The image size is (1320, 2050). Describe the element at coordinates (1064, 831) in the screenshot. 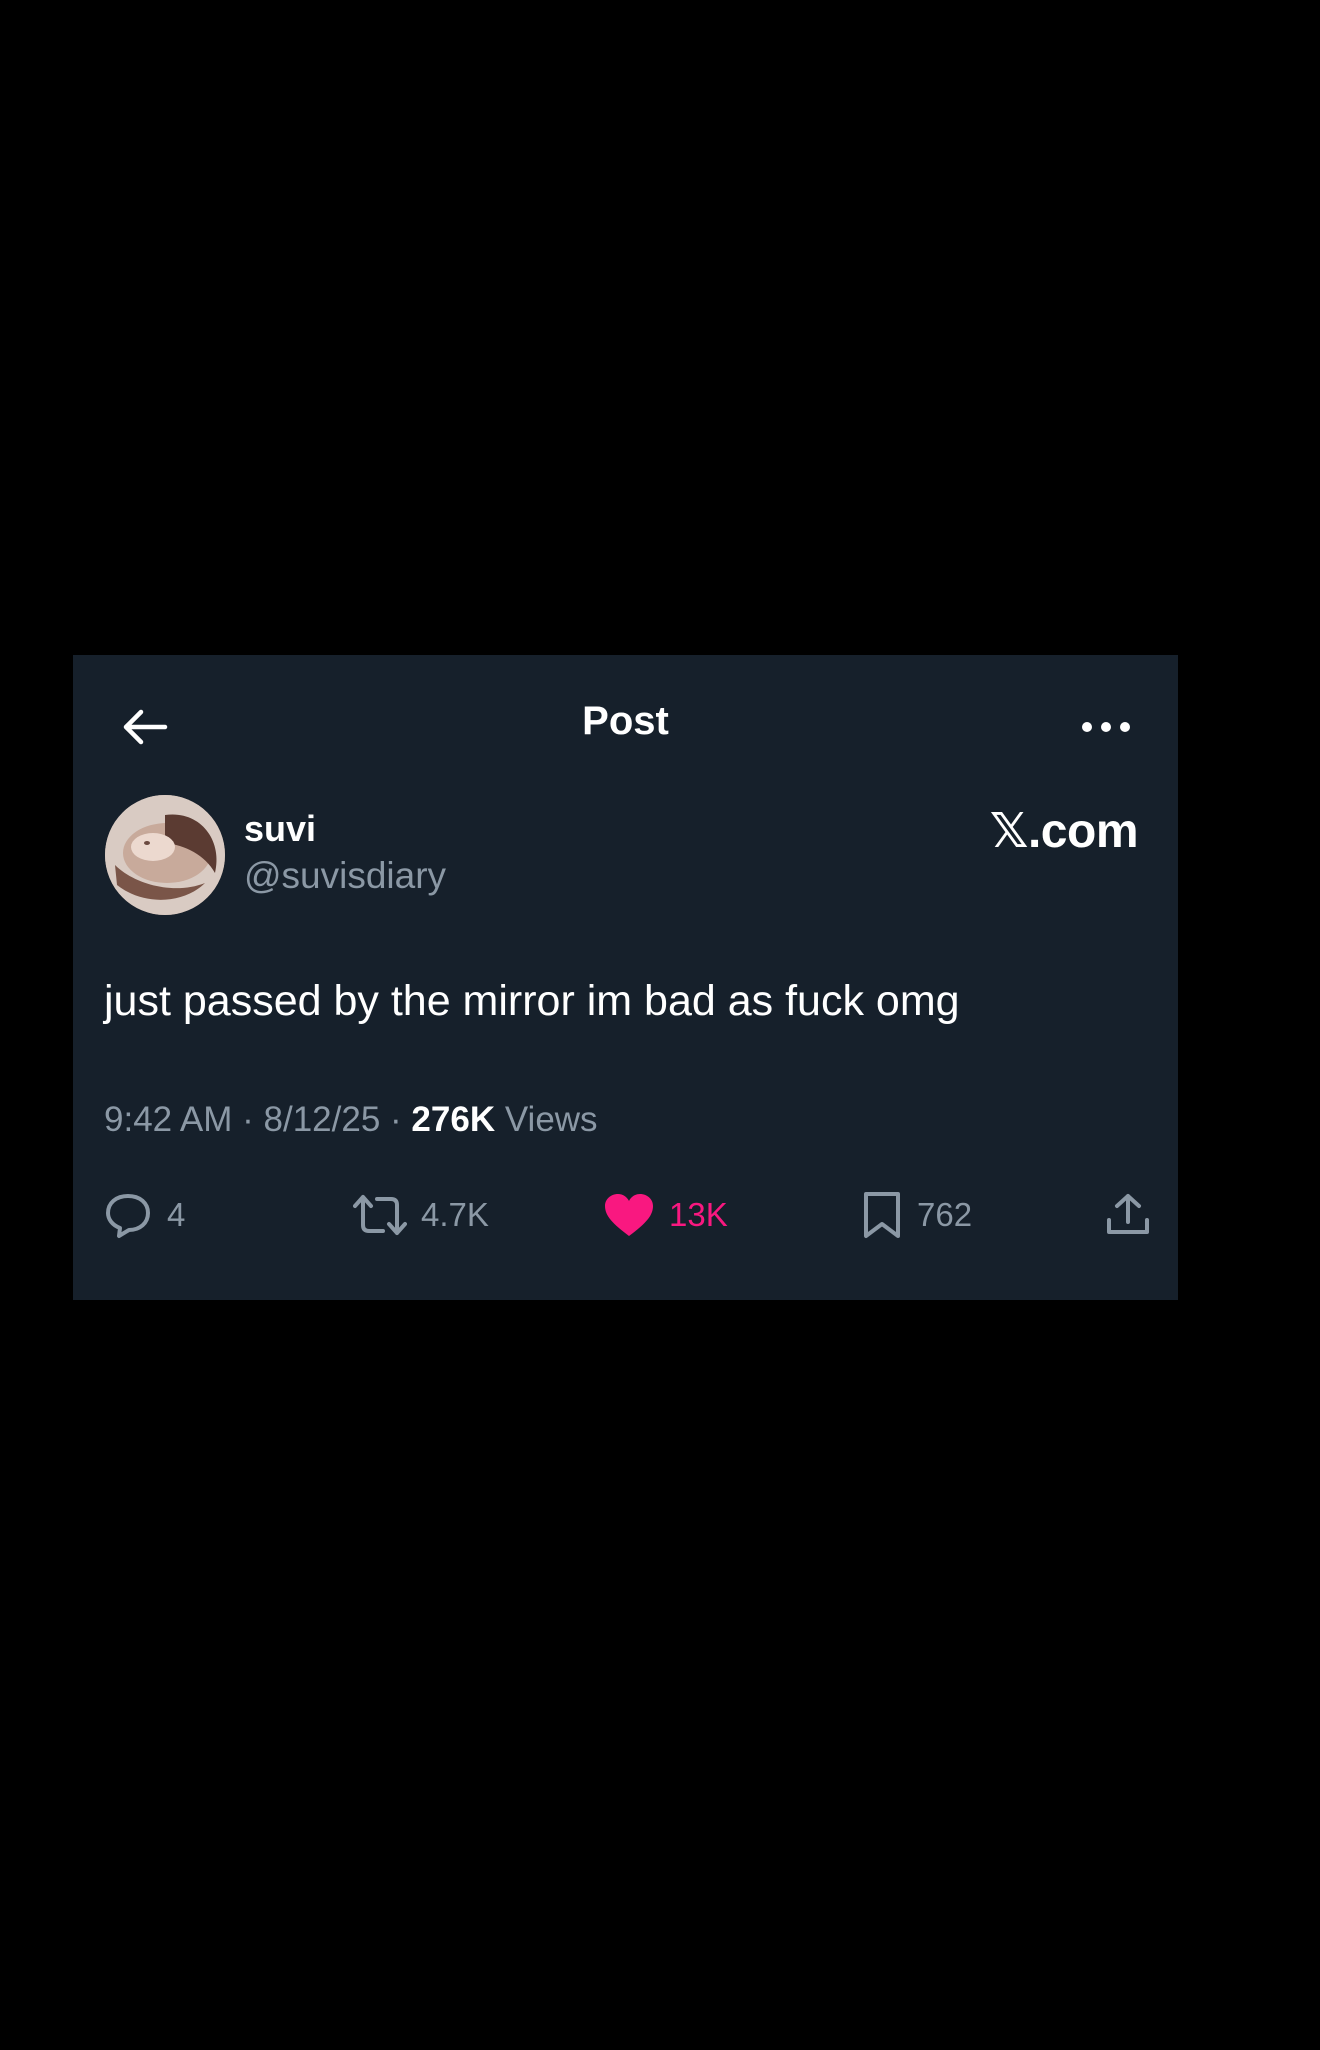

I see `brand-logo: 𝕏.com` at that location.